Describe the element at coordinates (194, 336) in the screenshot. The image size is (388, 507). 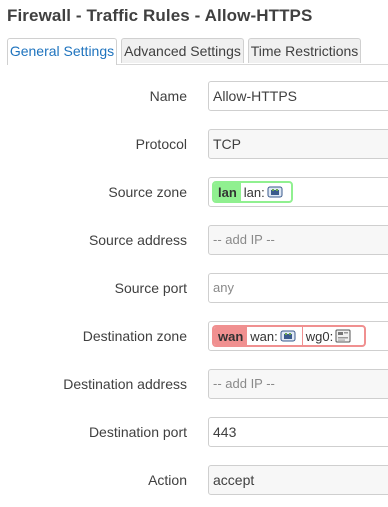
I see `destination-zone-row: Destination zone wan wan: wg0:` at that location.